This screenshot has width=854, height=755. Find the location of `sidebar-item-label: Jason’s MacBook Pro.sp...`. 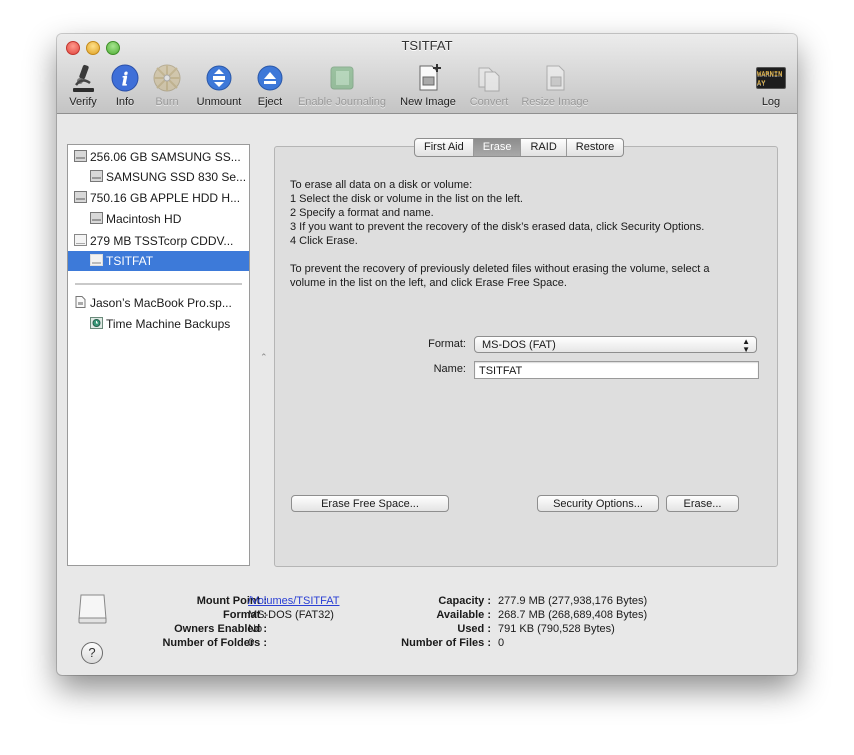

sidebar-item-label: Jason’s MacBook Pro.sp... is located at coordinates (161, 303).